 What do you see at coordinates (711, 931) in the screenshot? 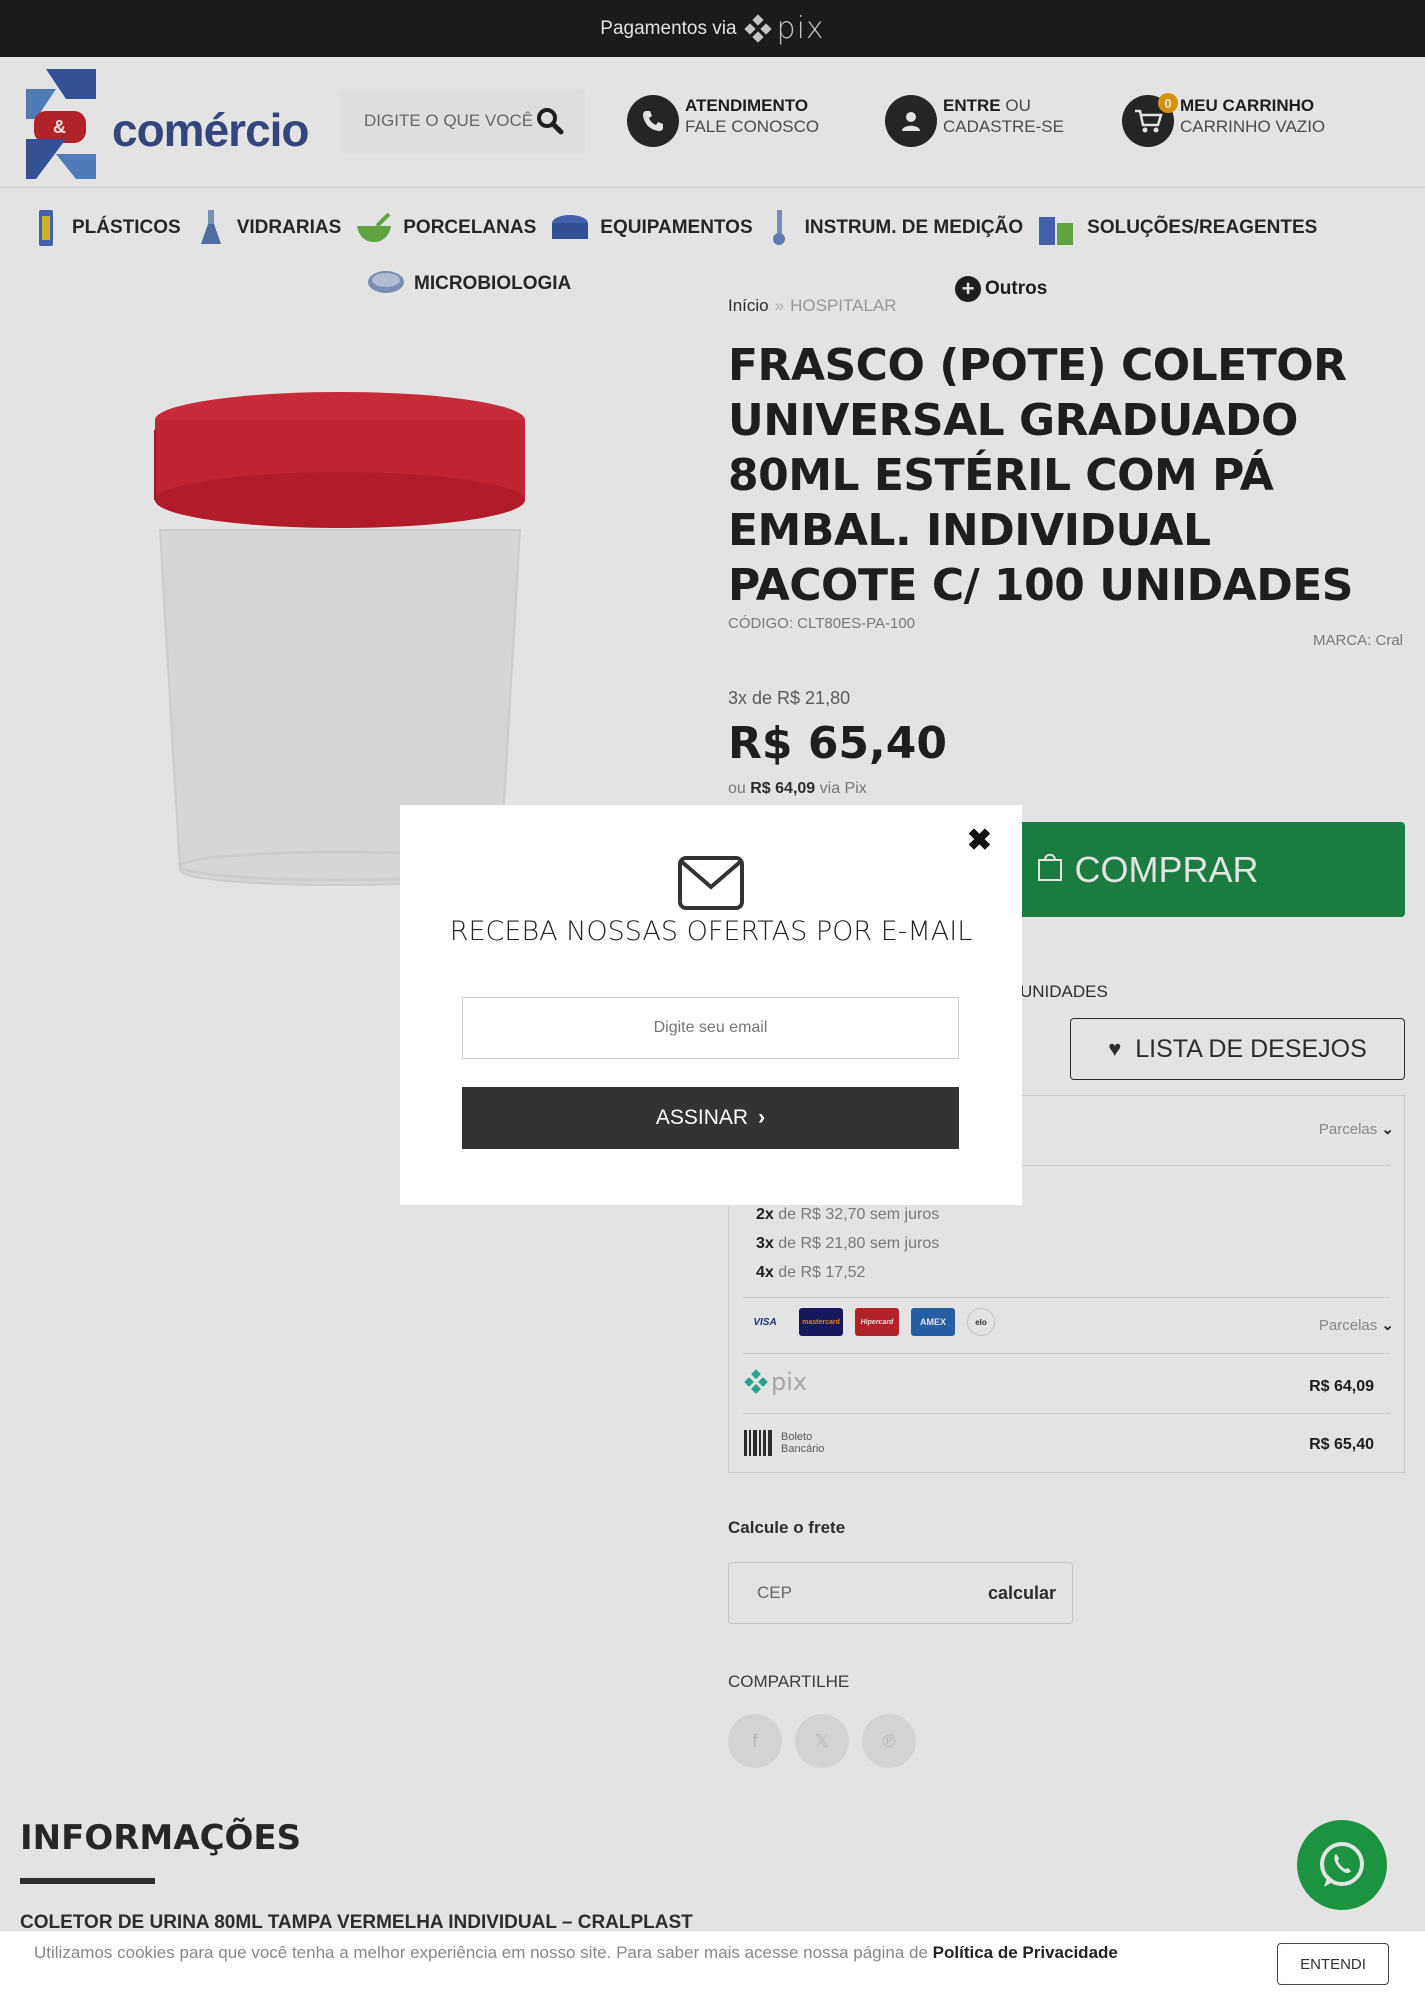
I see `modal-title: RECEBA NOSSAS OFERTAS POR E-MAIL` at bounding box center [711, 931].